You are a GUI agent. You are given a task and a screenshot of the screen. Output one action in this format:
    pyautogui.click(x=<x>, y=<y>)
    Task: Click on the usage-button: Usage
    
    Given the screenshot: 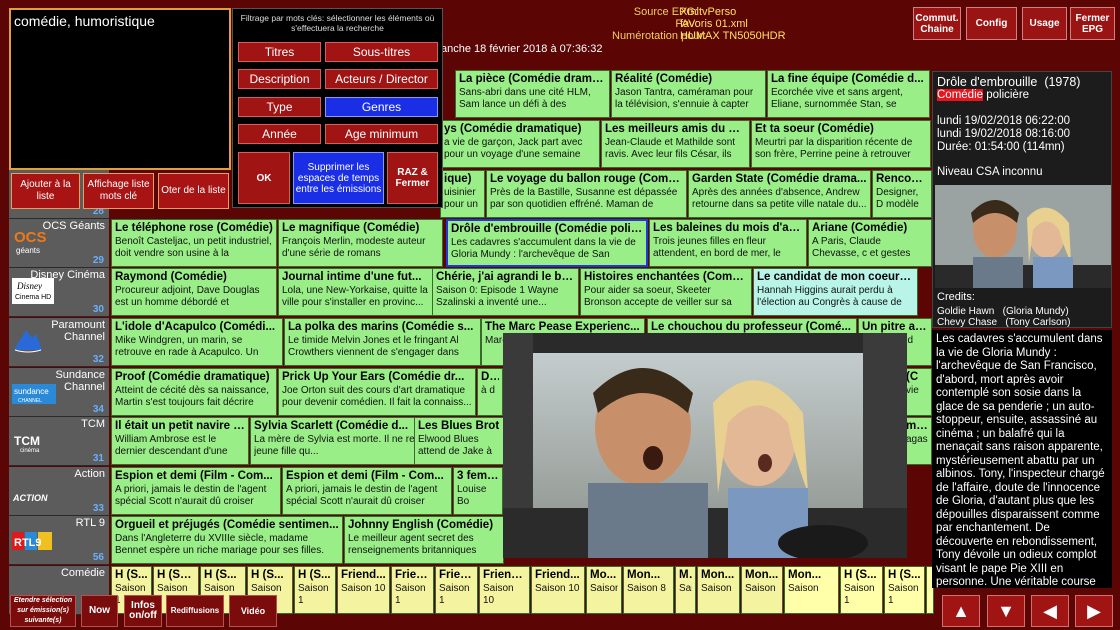 What is the action you would take?
    pyautogui.click(x=1044, y=23)
    